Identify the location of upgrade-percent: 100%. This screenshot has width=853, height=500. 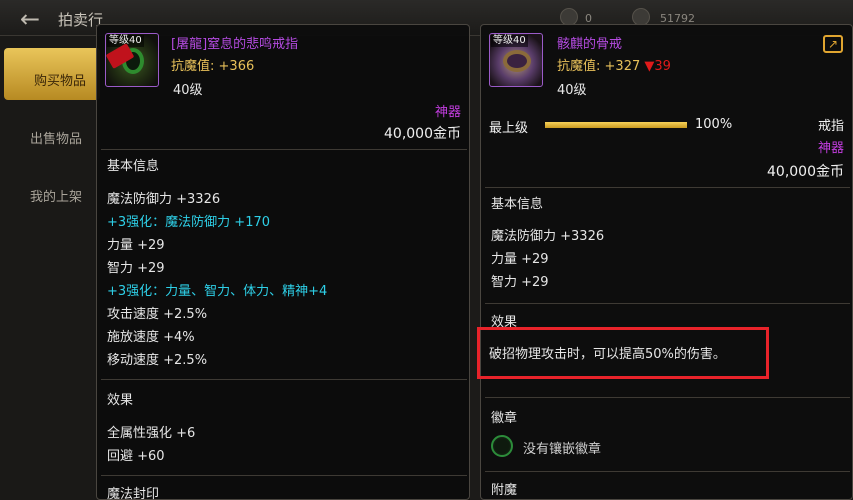
(714, 124).